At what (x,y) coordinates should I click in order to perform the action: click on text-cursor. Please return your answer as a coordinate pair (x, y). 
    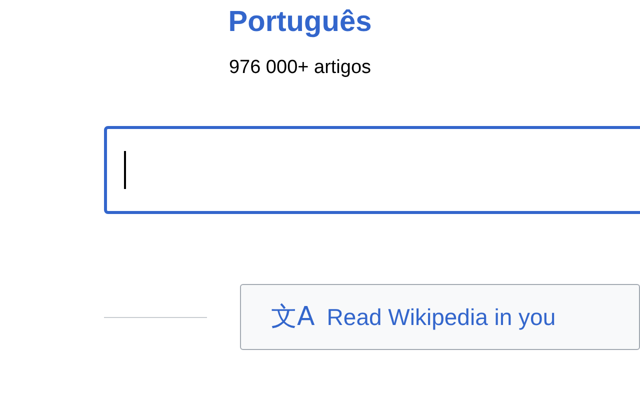
    Looking at the image, I should click on (125, 170).